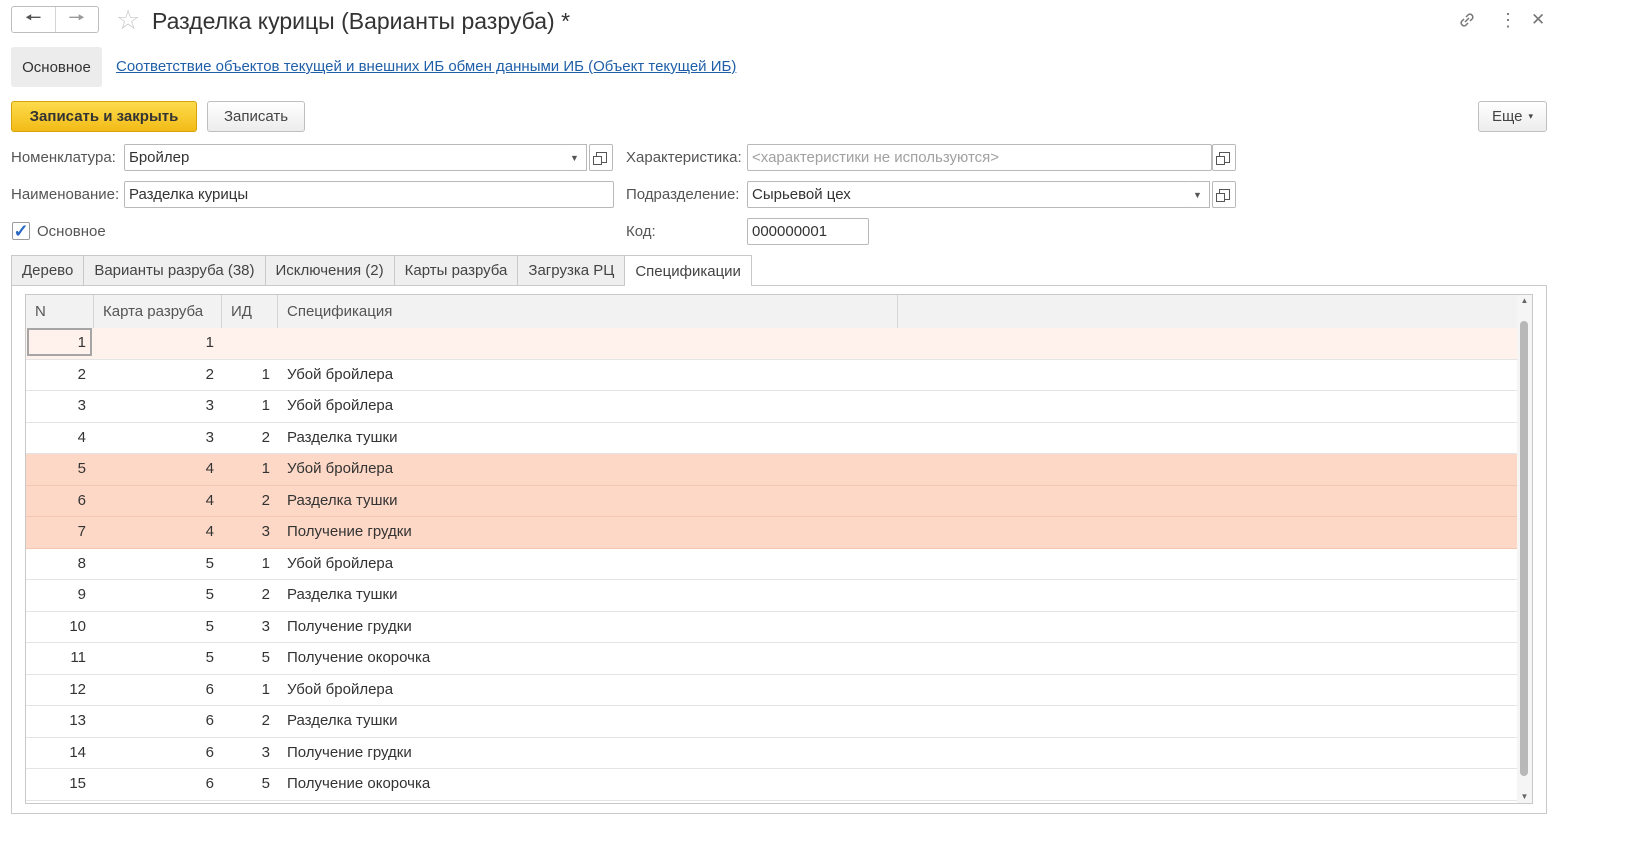 This screenshot has height=854, width=1643. Describe the element at coordinates (60, 690) in the screenshot. I see `cell-n: 12` at that location.